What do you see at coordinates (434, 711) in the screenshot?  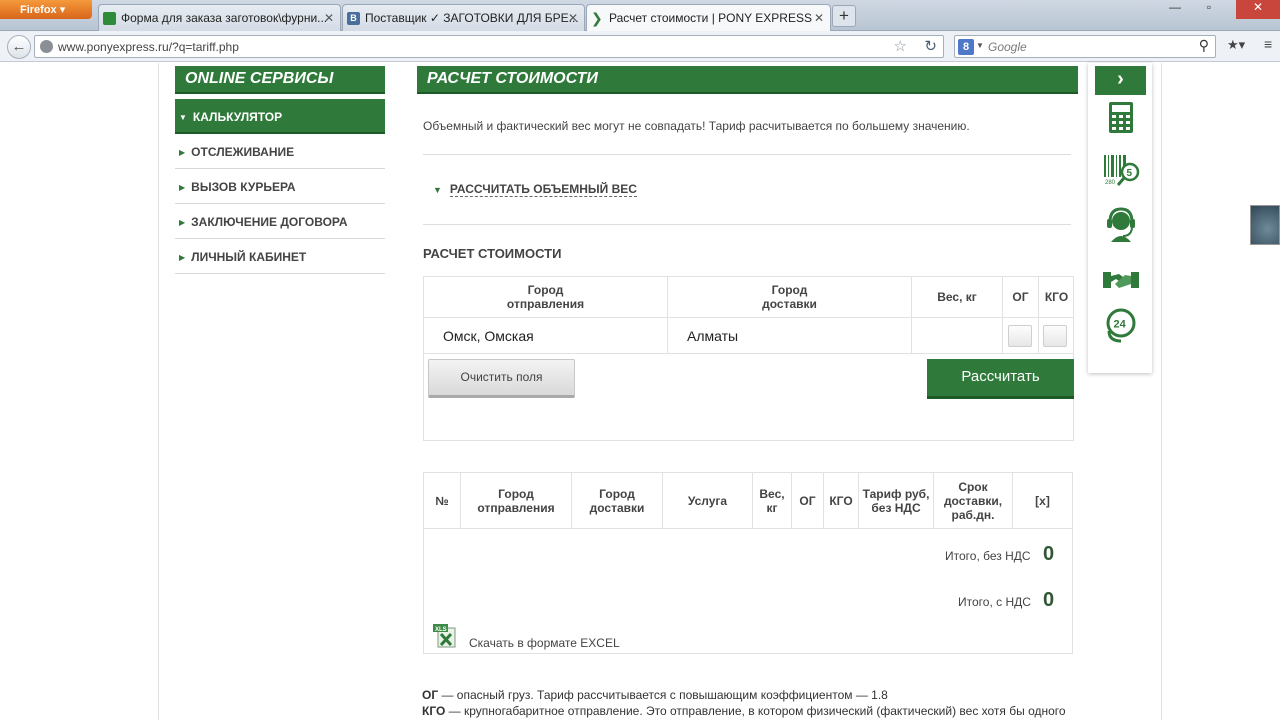 I see `legend-kgo-term: КГО` at bounding box center [434, 711].